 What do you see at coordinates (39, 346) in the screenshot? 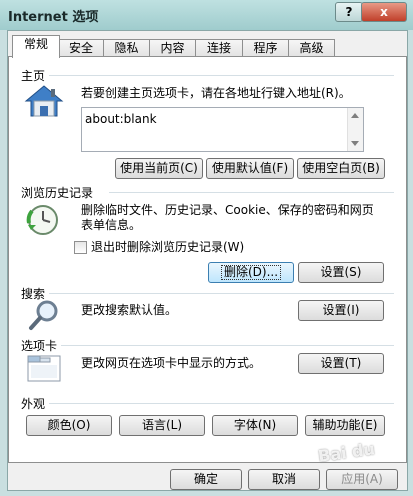
I see `tabs-group-title: 选项卡` at bounding box center [39, 346].